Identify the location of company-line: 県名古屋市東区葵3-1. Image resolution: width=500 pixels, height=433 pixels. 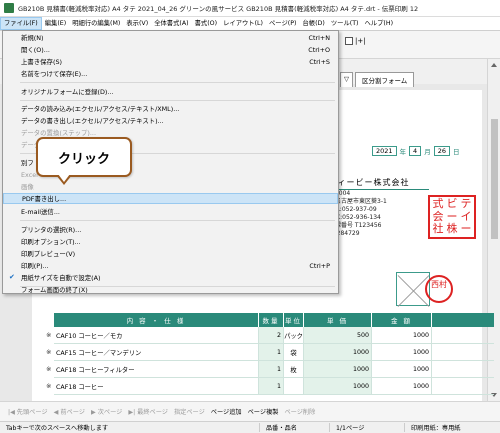
(379, 202).